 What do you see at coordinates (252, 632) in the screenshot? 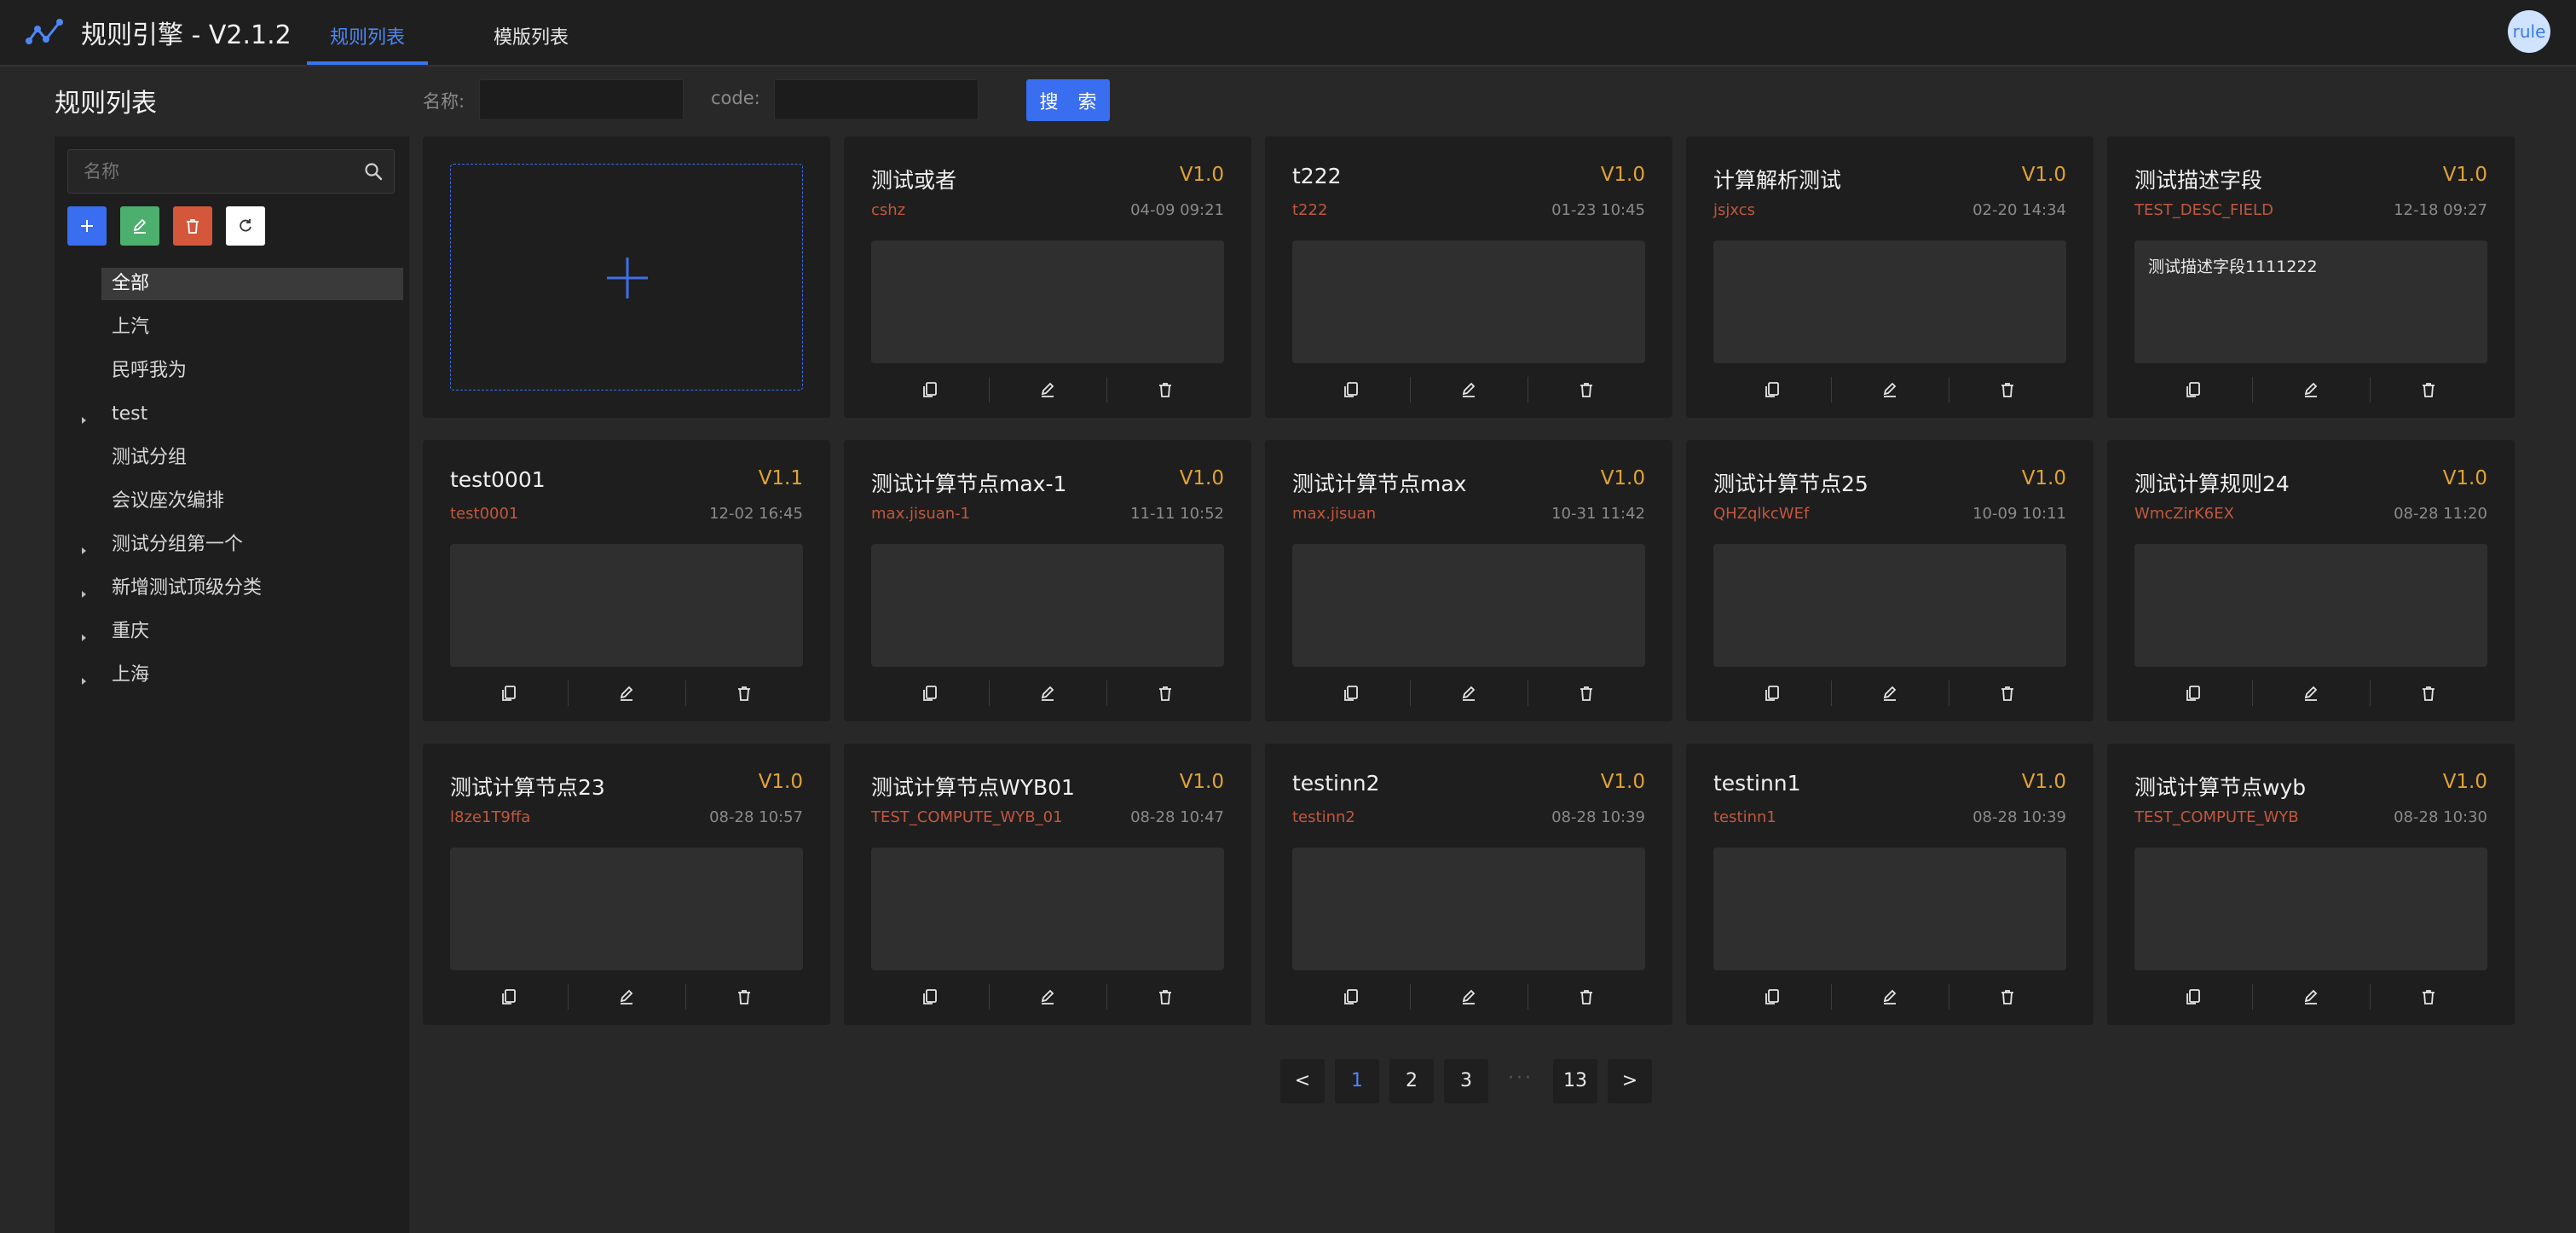
I see `tree-item: 重庆` at bounding box center [252, 632].